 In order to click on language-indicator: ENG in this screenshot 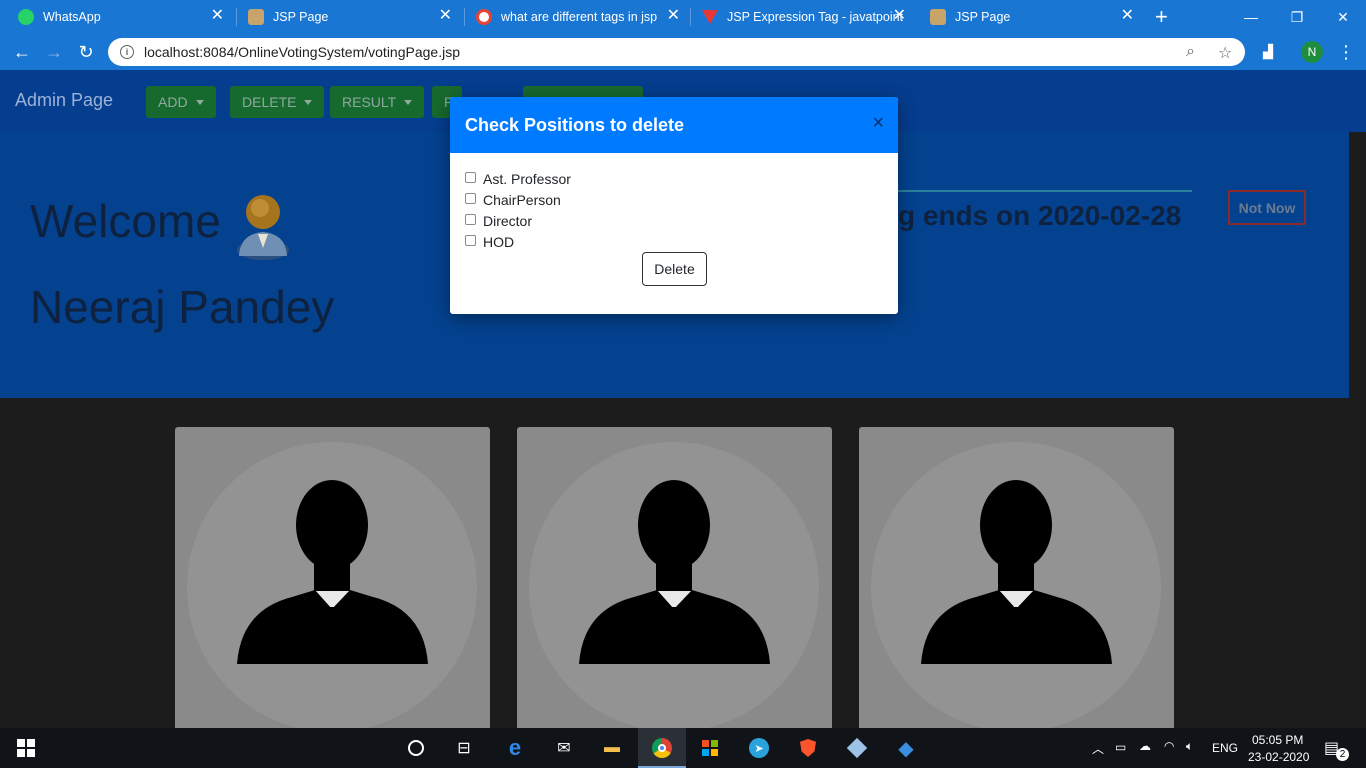, I will do `click(1225, 748)`.